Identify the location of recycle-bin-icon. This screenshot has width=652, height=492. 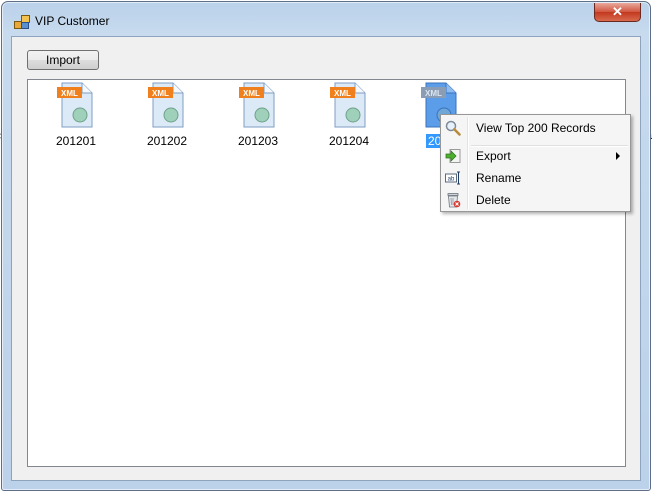
(454, 200).